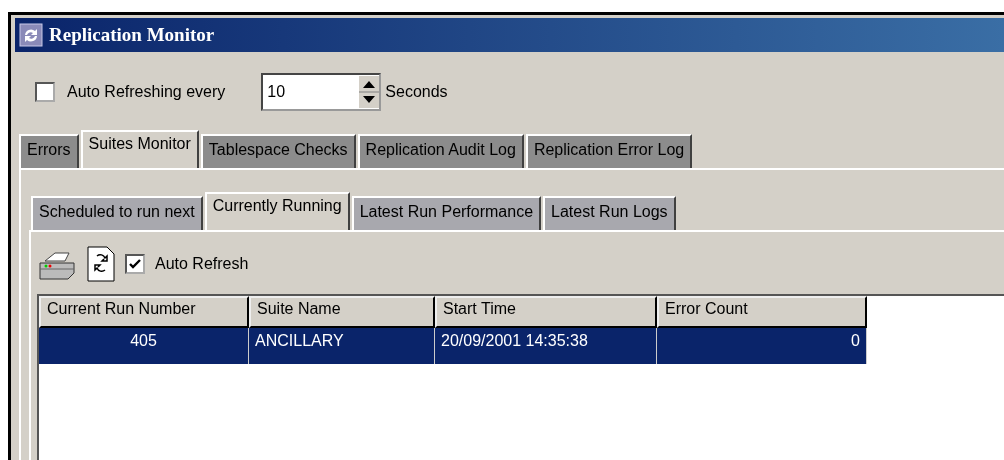 The height and width of the screenshot is (460, 1004). What do you see at coordinates (144, 312) in the screenshot?
I see `column-header: Current Run Number` at bounding box center [144, 312].